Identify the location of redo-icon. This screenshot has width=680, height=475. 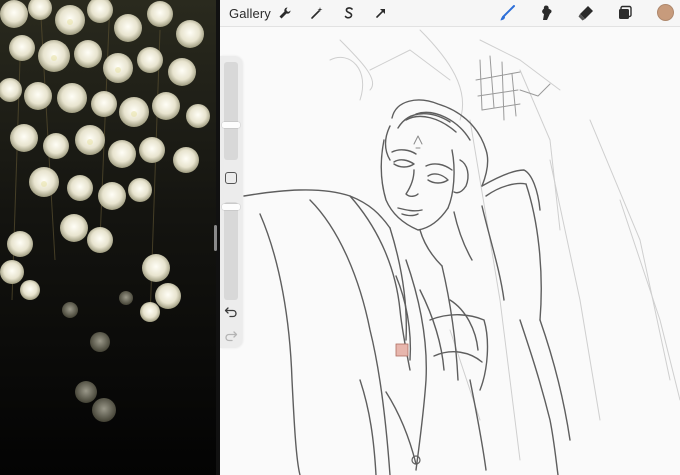
(231, 336).